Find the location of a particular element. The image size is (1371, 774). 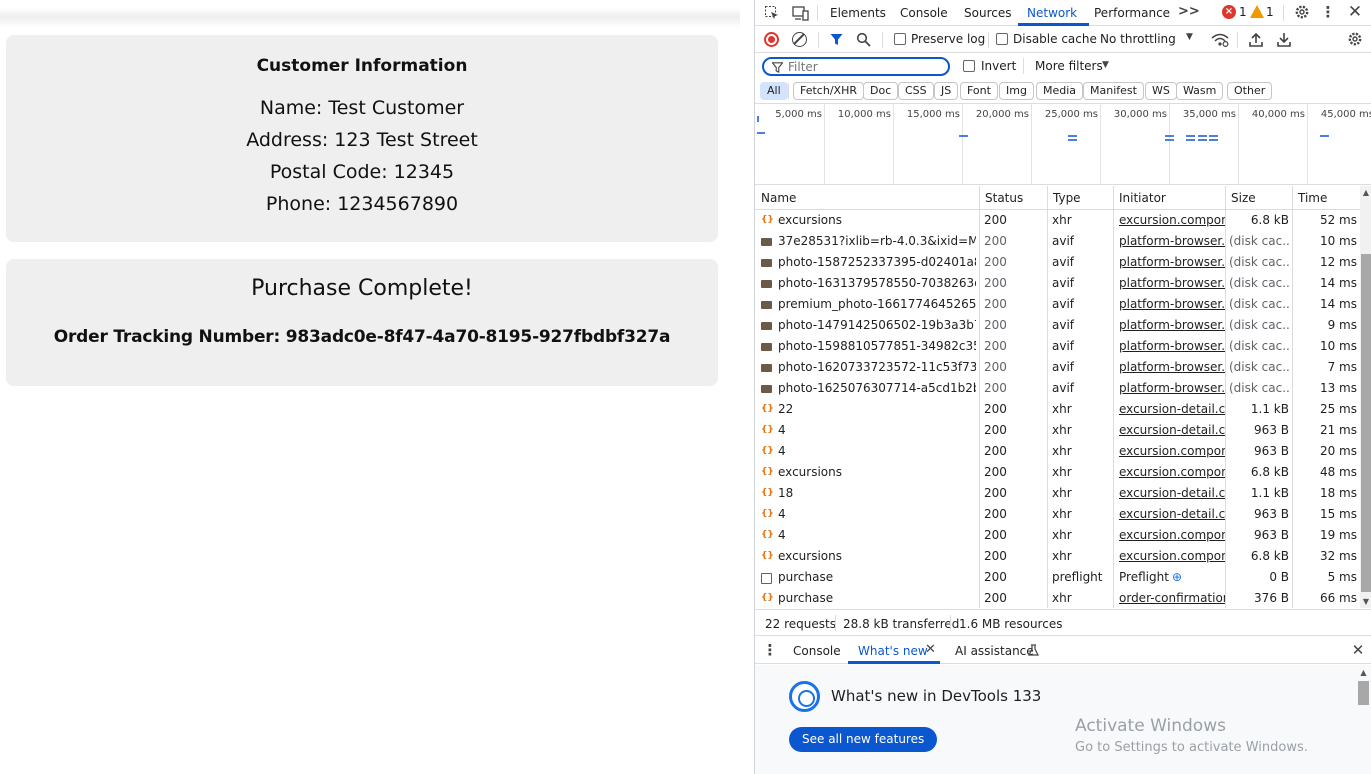

device-toolbar-icon is located at coordinates (800, 13).